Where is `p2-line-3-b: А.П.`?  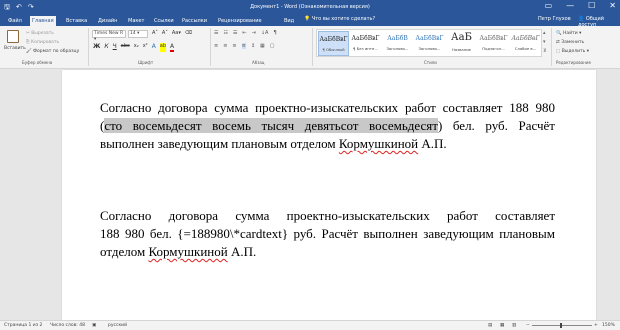 p2-line-3-b: А.П. is located at coordinates (242, 251).